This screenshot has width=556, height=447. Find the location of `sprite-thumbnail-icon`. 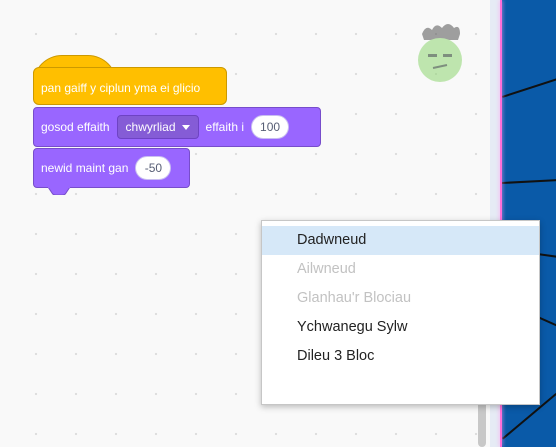

sprite-thumbnail-icon is located at coordinates (440, 51).